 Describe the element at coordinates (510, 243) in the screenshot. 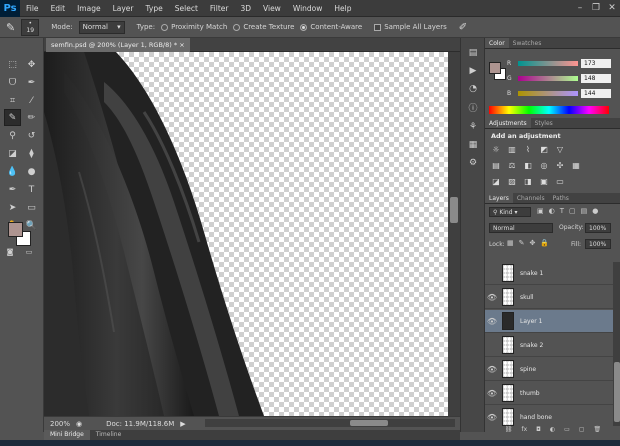

I see `lock-transparency-icon: ▦` at that location.